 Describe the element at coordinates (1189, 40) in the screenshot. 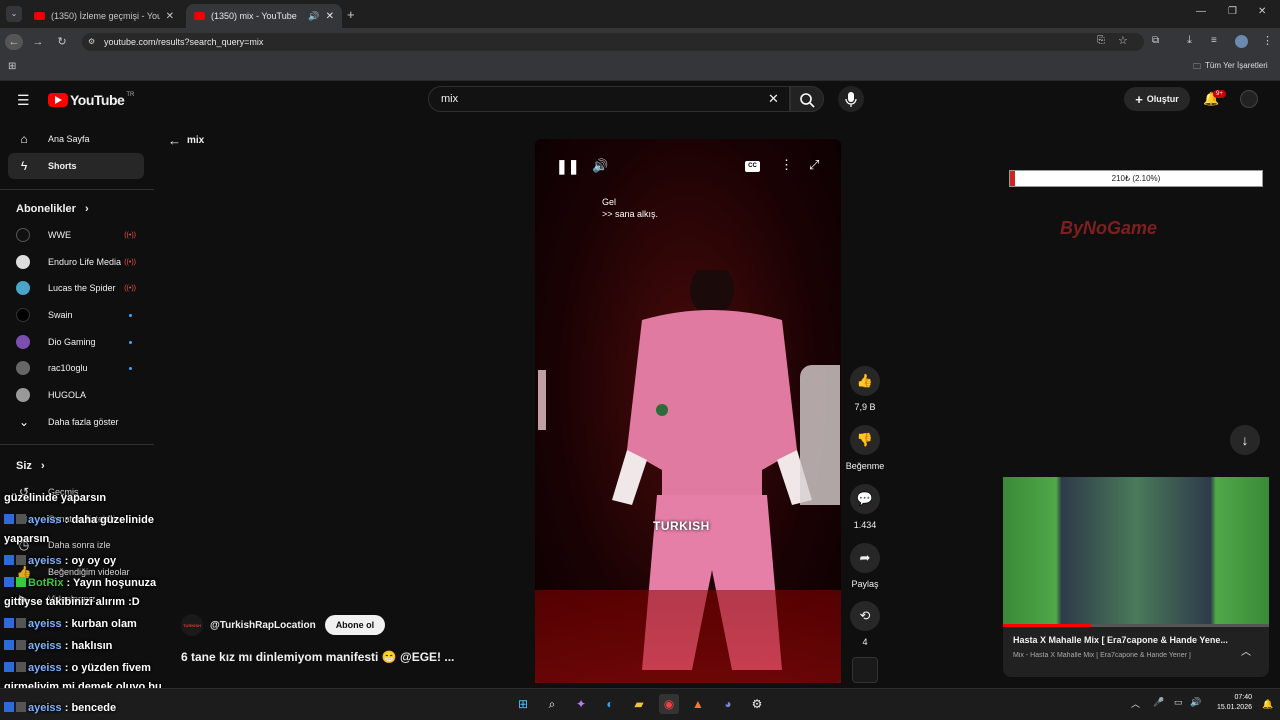

I see `downloads-icon: ⤓` at that location.